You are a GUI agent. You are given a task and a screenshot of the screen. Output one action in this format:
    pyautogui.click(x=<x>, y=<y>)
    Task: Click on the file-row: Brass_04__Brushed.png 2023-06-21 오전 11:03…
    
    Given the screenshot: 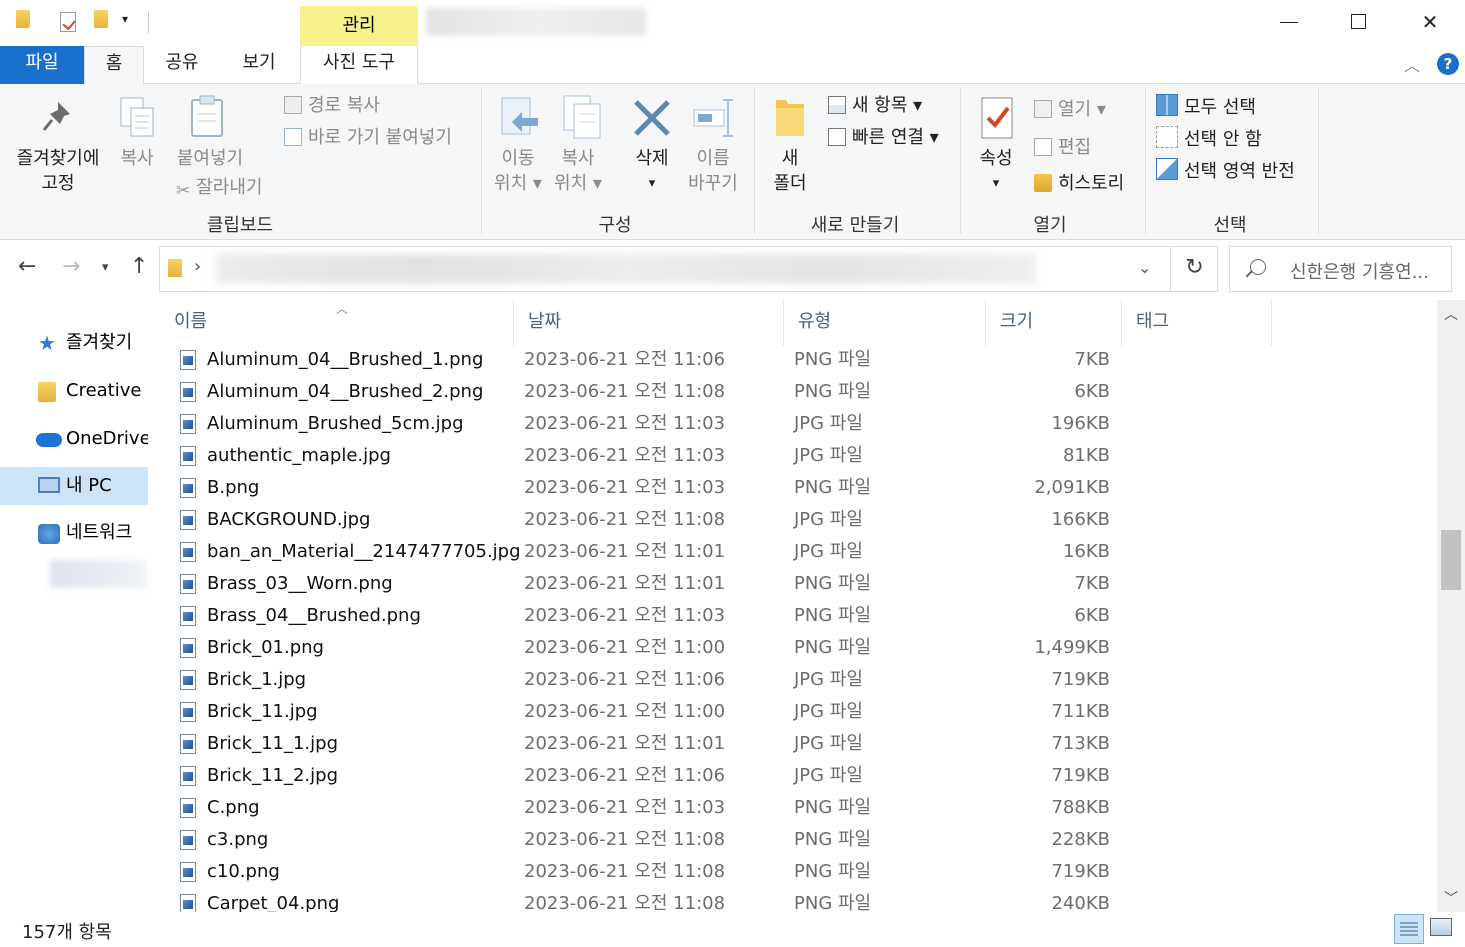 What is the action you would take?
    pyautogui.click(x=797, y=616)
    